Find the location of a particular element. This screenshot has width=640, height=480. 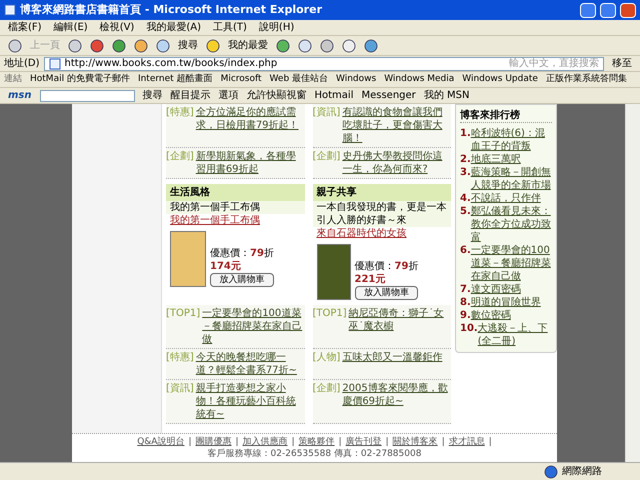

msn-search-field is located at coordinates (87, 96).